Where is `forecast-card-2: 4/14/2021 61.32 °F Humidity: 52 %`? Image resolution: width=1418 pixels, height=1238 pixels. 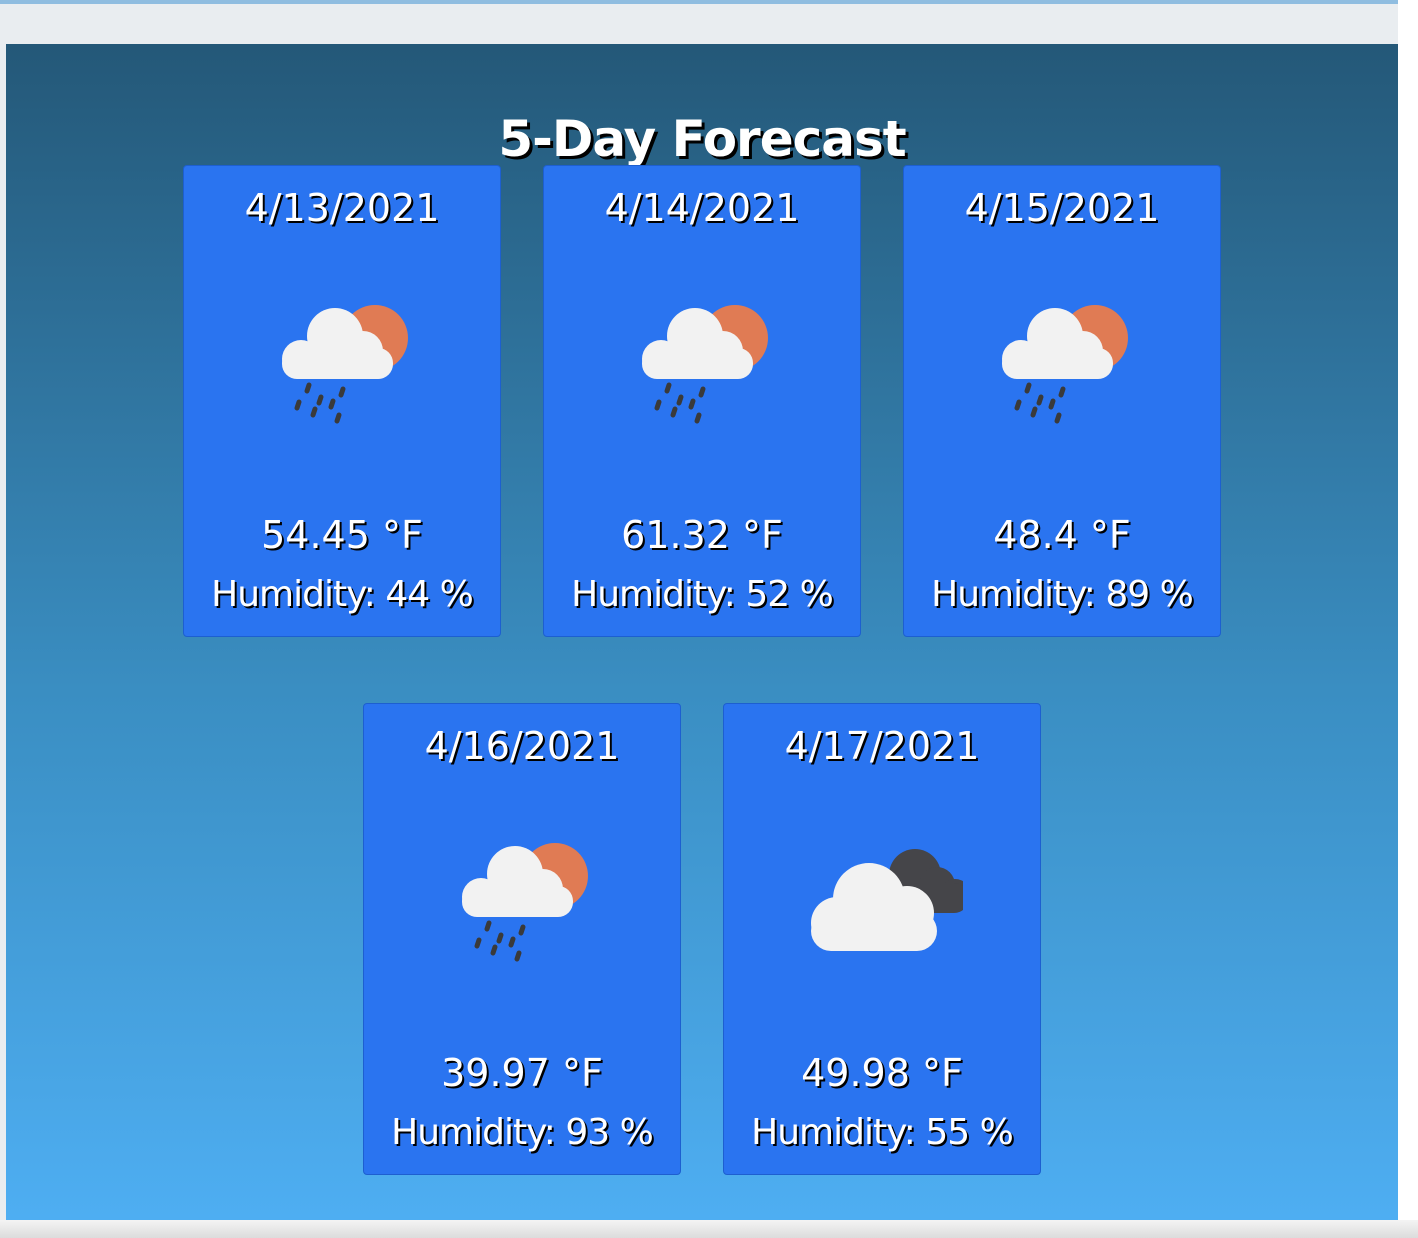
forecast-card-2: 4/14/2021 61.32 °F Humidity: 52 % is located at coordinates (702, 401).